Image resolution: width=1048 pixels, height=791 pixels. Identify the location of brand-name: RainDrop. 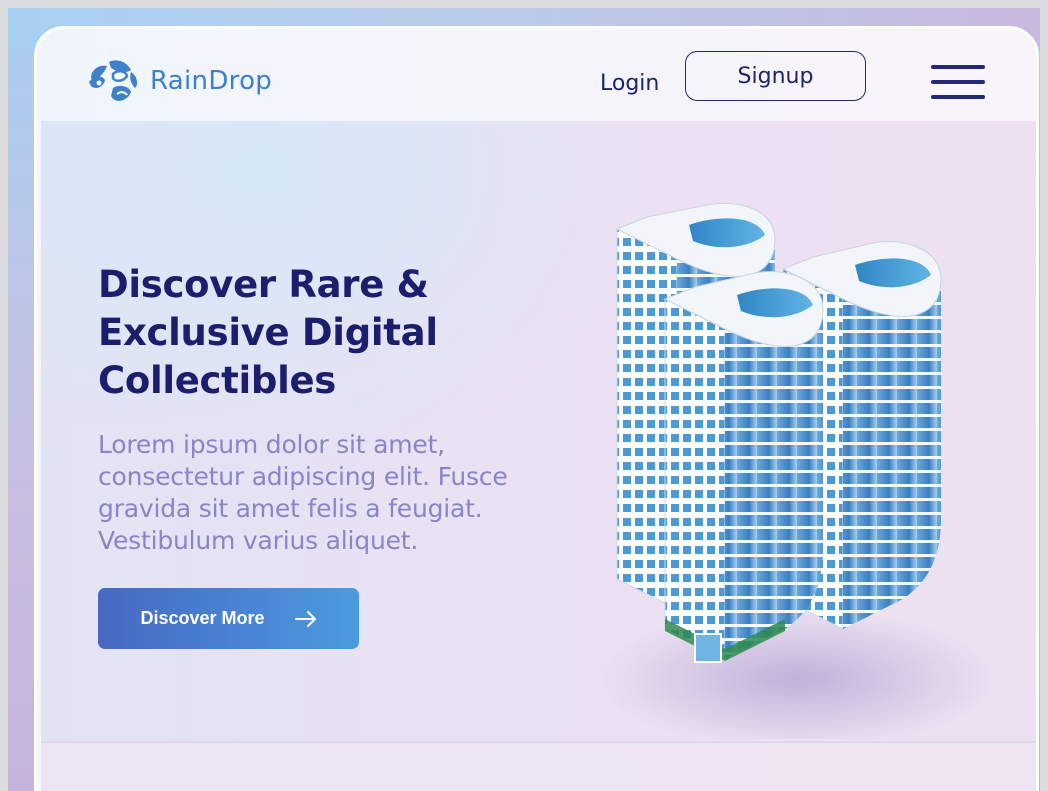
(211, 81).